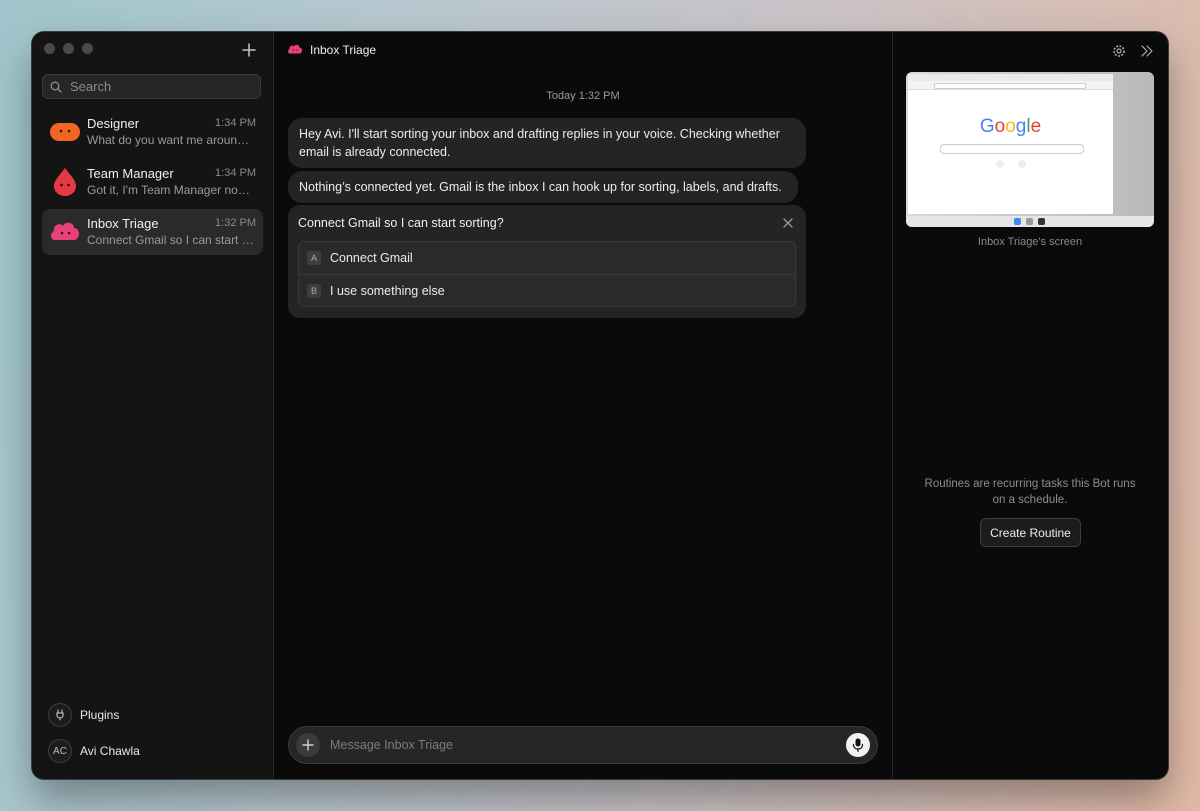  Describe the element at coordinates (123, 223) in the screenshot. I see `chat-name: Inbox Triage` at that location.